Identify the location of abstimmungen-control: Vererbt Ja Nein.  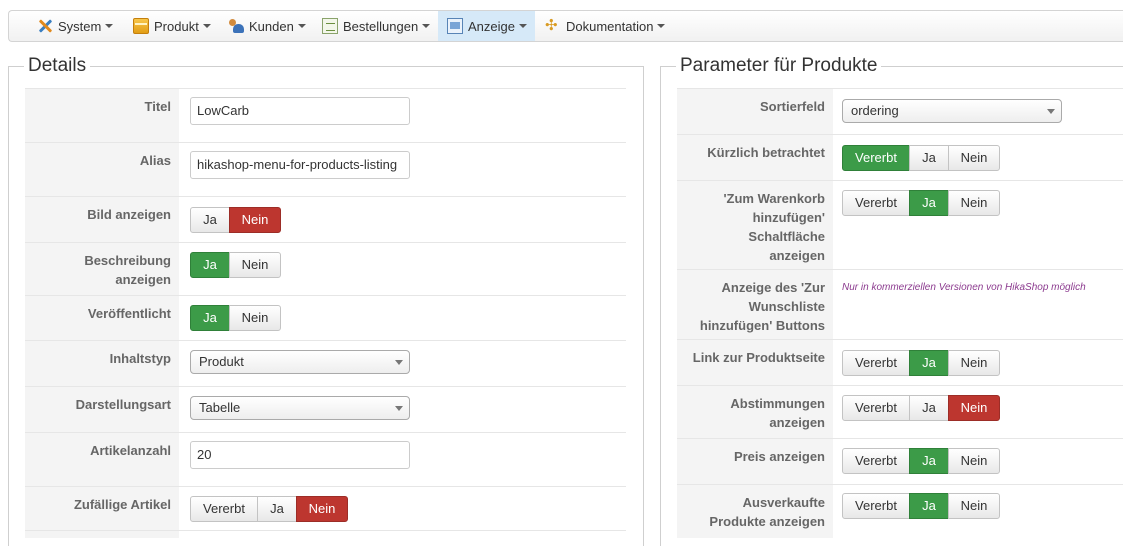
(978, 412).